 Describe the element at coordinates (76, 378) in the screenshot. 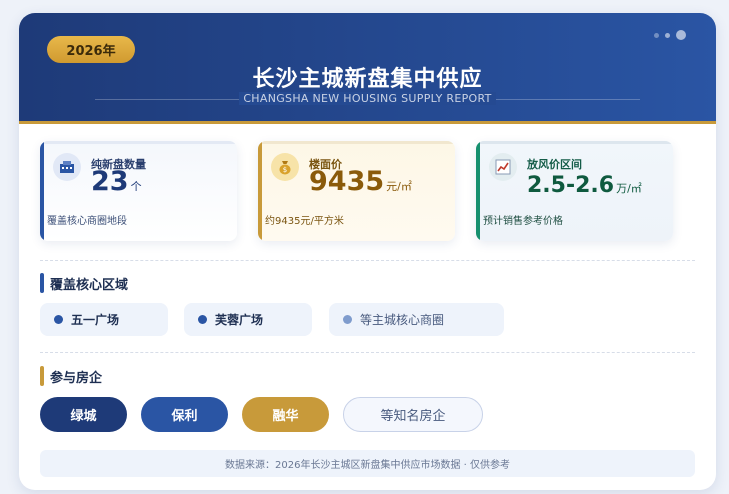

I see `developers-title-text: 参与房企` at that location.